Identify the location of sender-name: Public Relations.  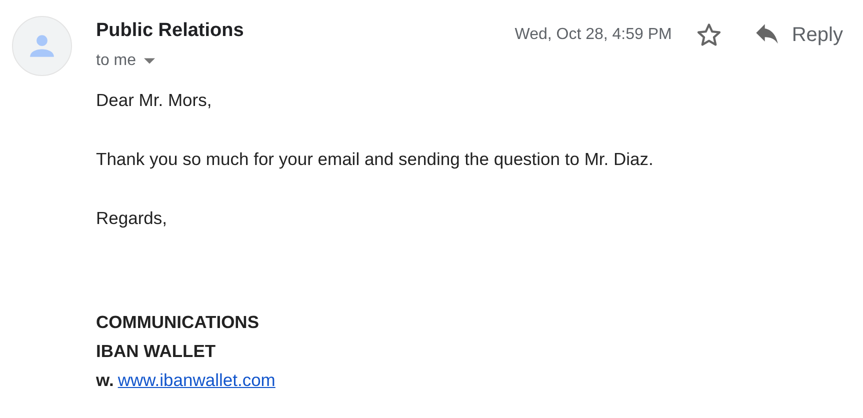
(170, 31).